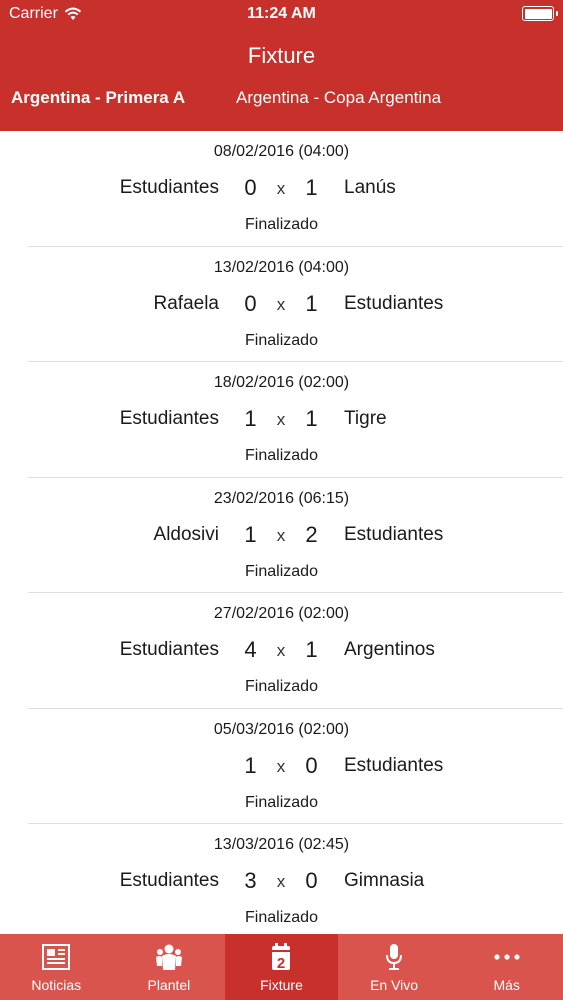 The width and height of the screenshot is (563, 1000). What do you see at coordinates (169, 985) in the screenshot?
I see `tab-label: Plantel` at bounding box center [169, 985].